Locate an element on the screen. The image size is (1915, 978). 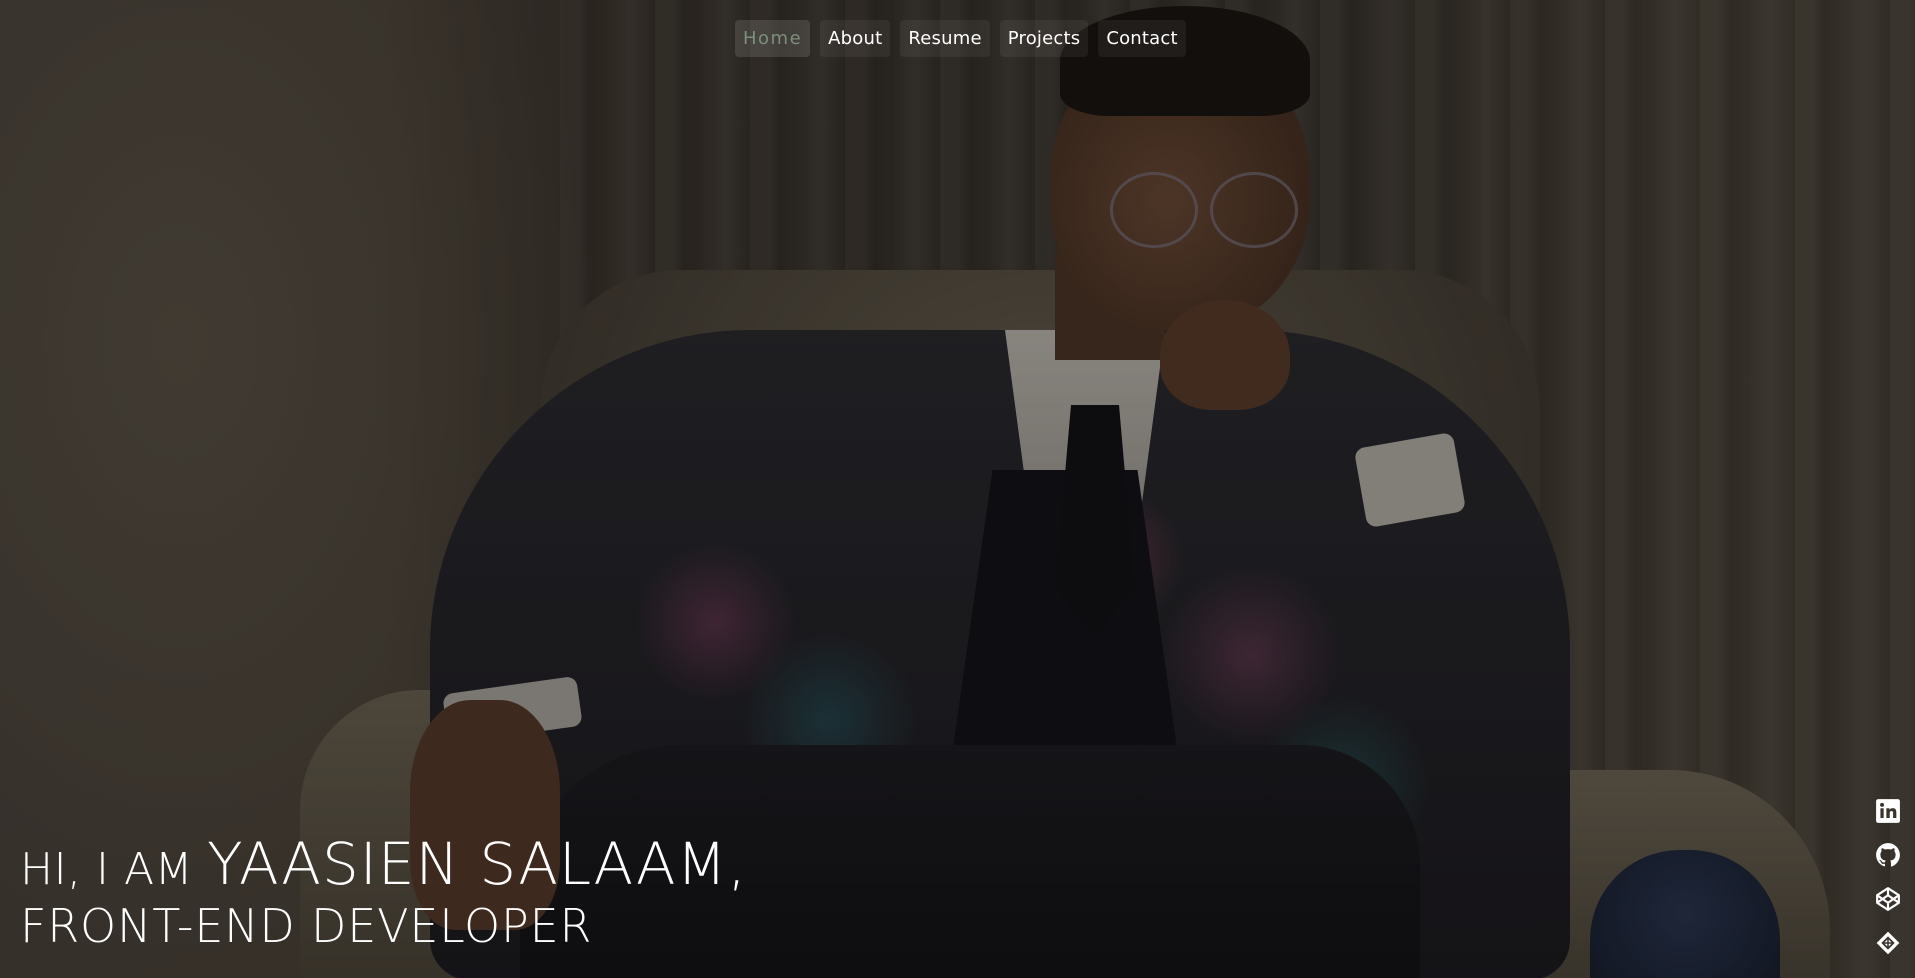
github-link is located at coordinates (1888, 854).